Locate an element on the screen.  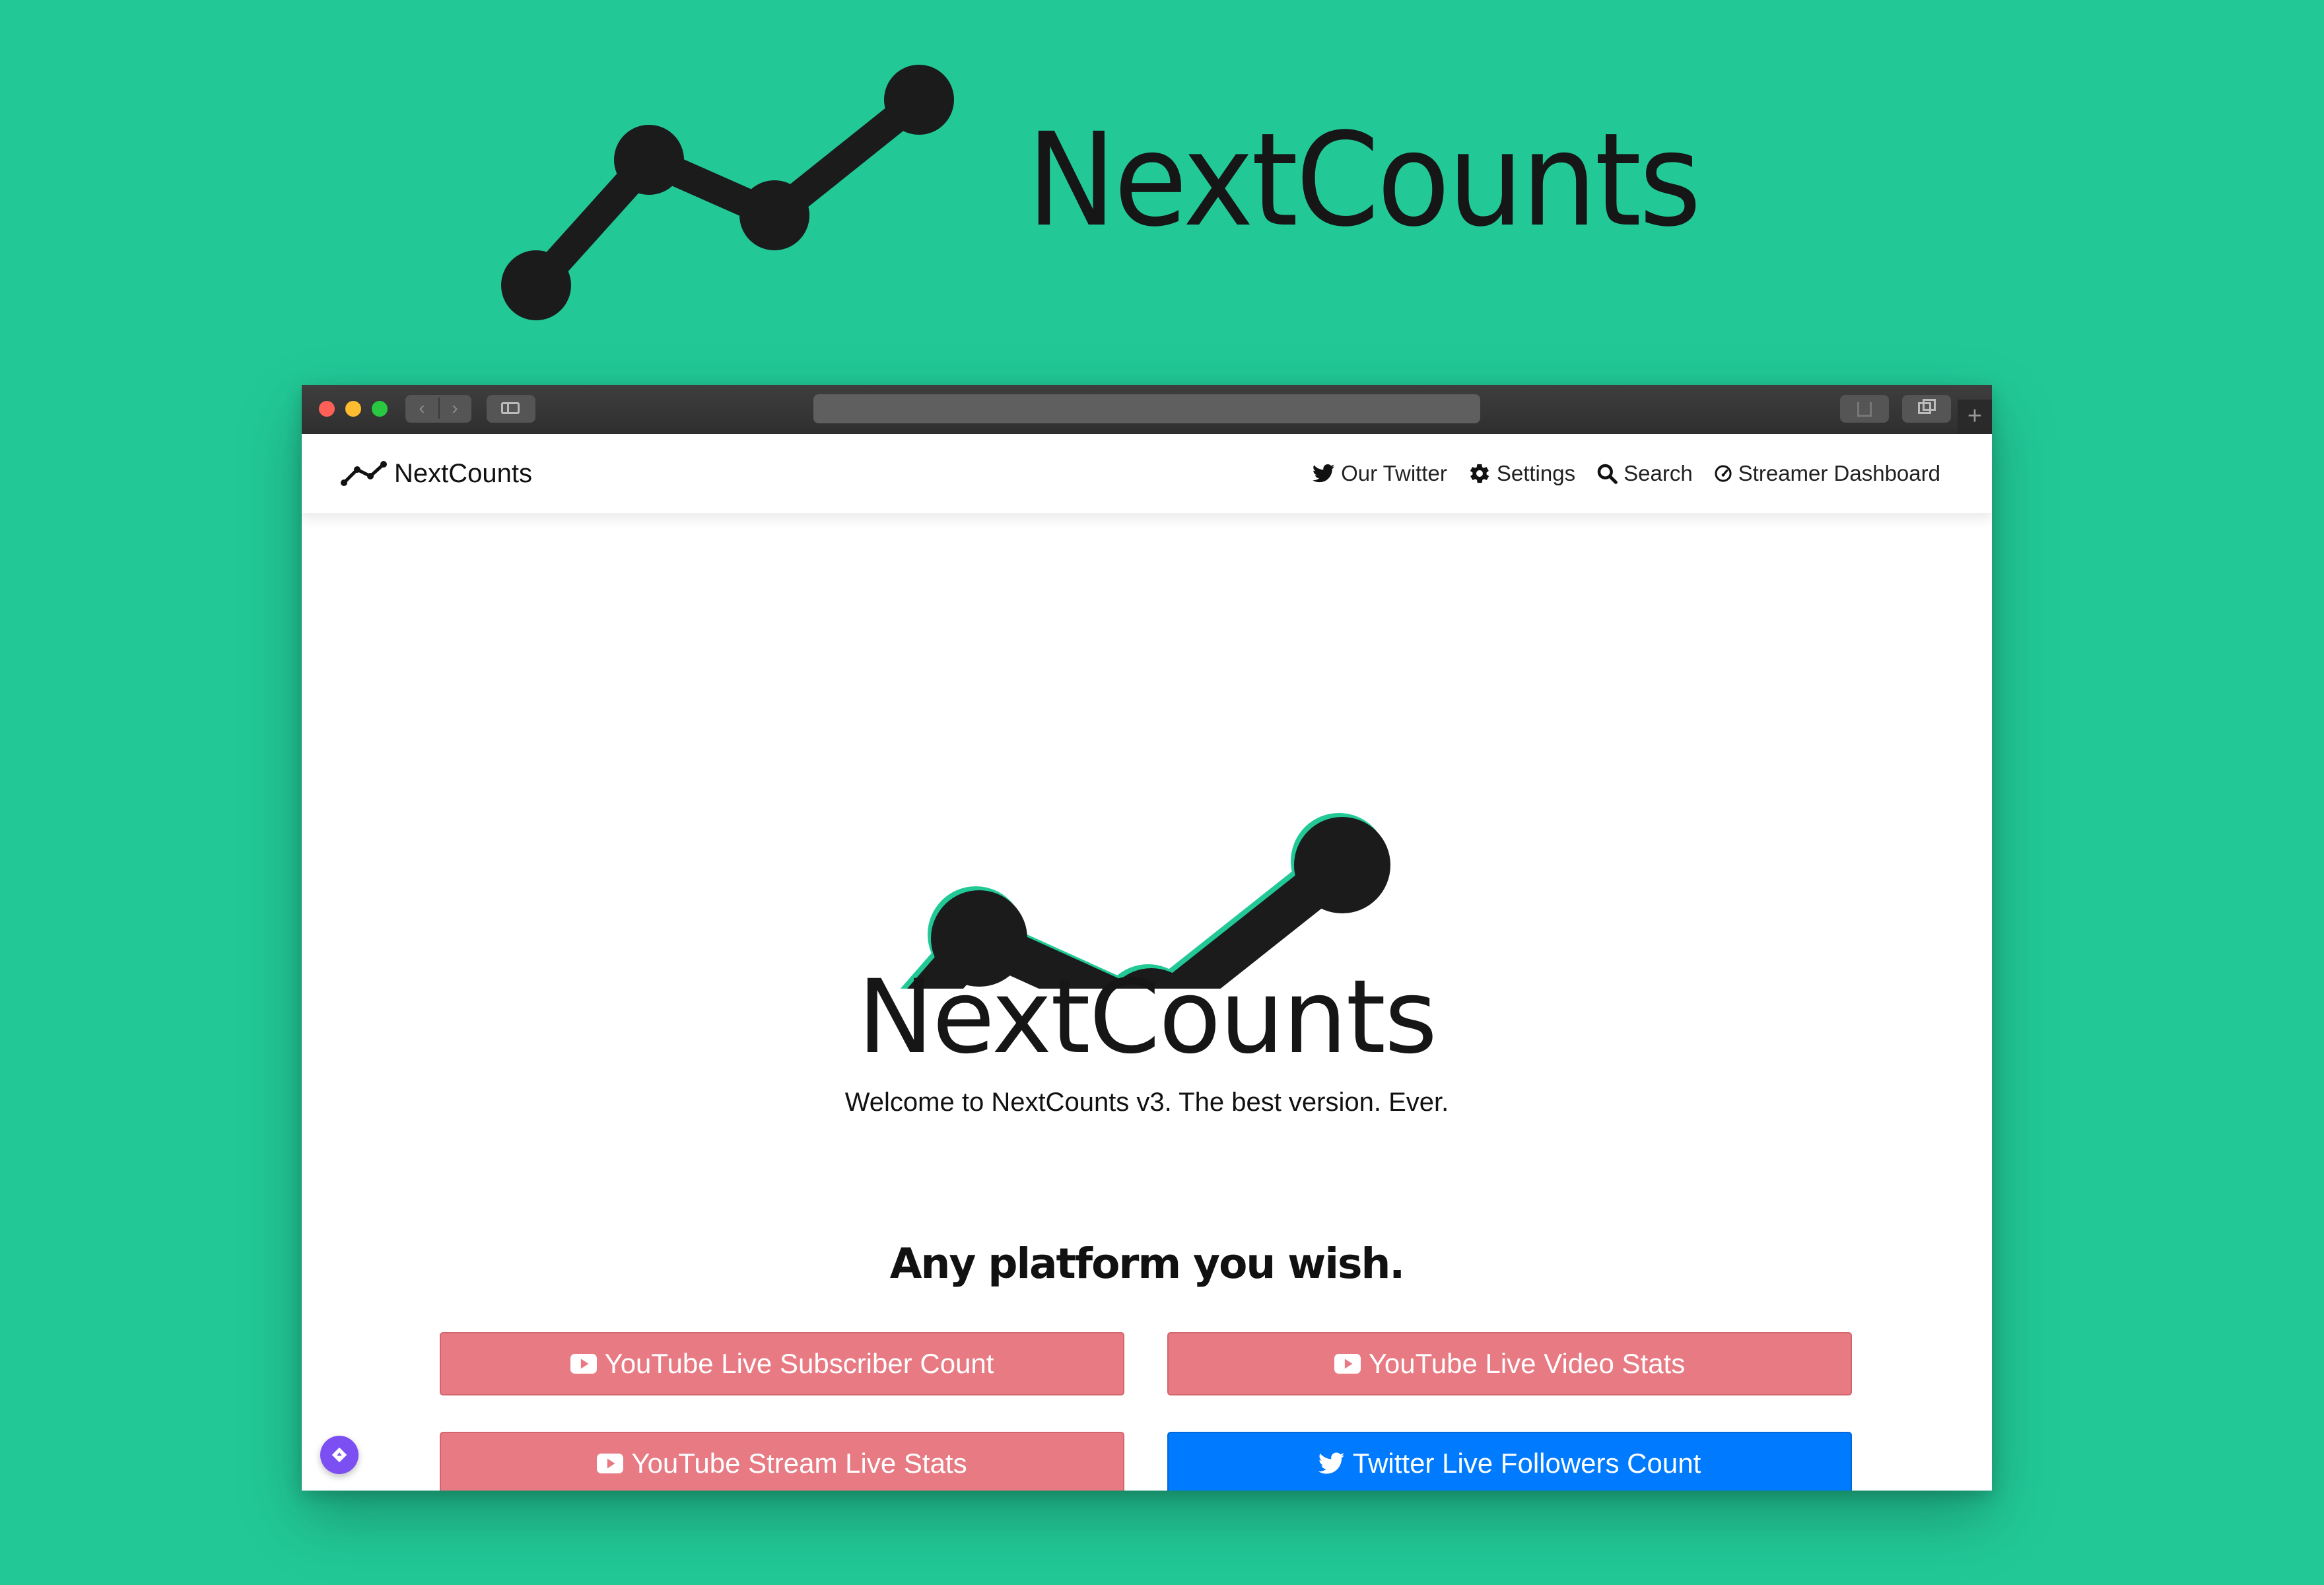
nav-link-settings: Settings is located at coordinates (1521, 473).